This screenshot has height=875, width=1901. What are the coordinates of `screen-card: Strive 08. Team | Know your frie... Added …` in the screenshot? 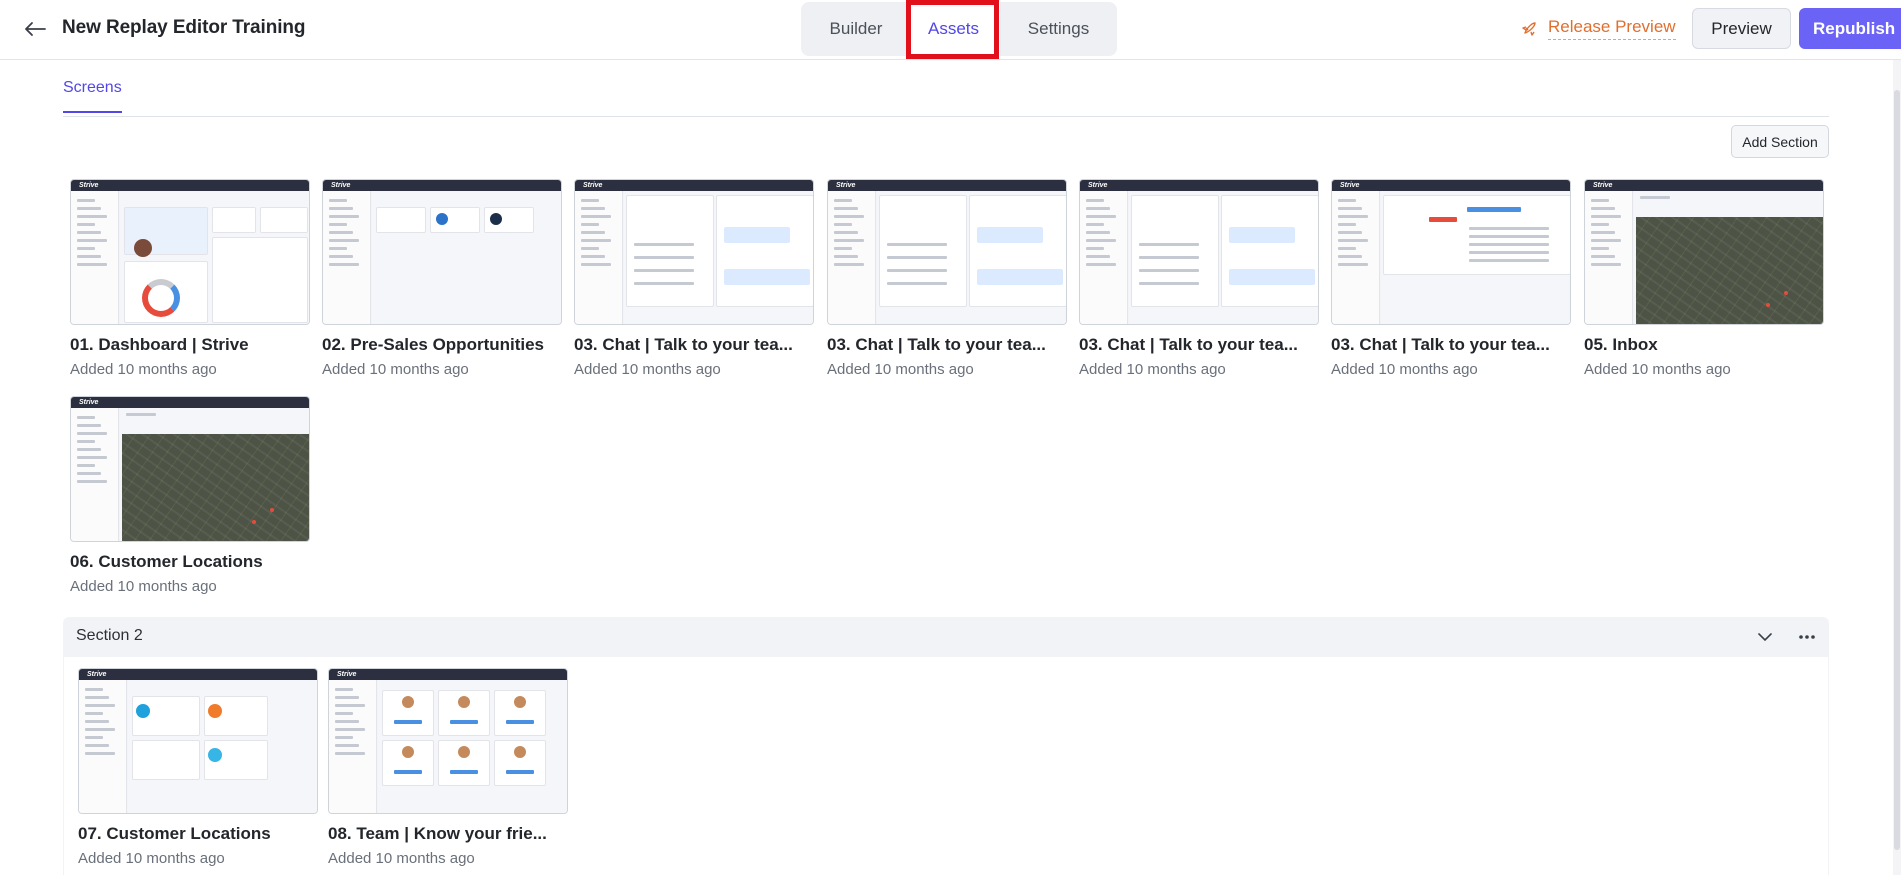 It's located at (448, 767).